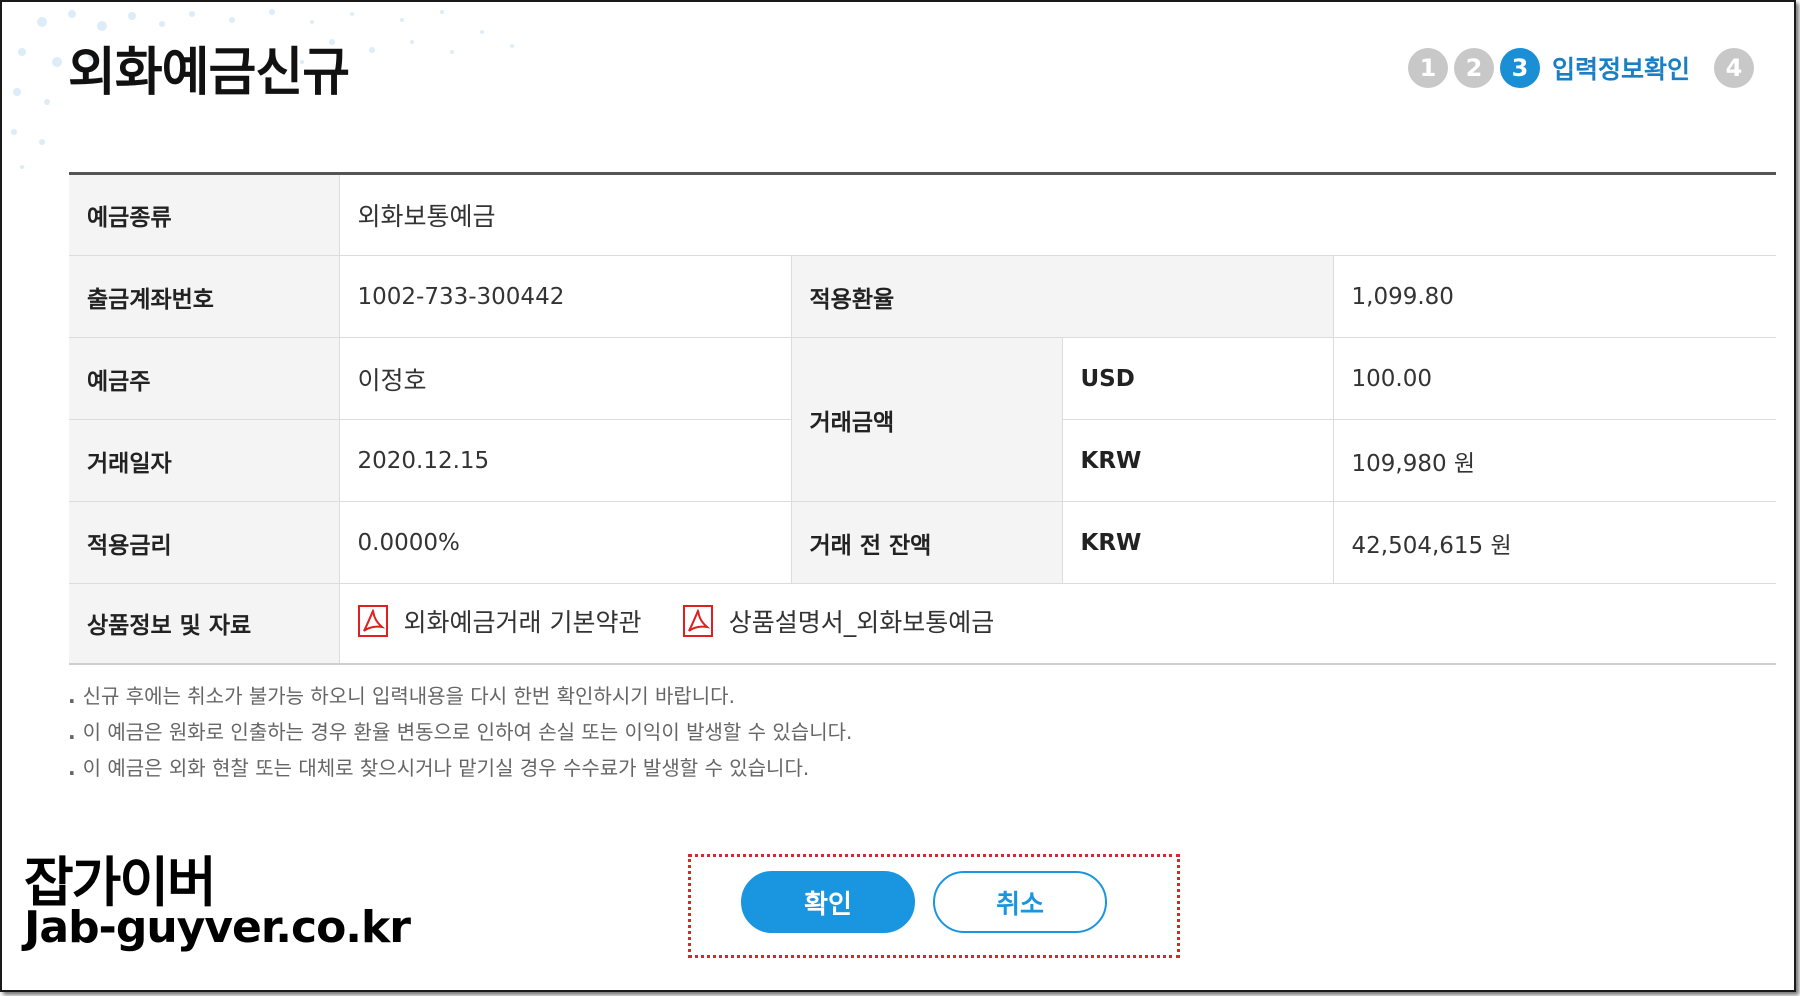 The height and width of the screenshot is (996, 1800). Describe the element at coordinates (204, 378) in the screenshot. I see `holder-label: 예금주` at that location.